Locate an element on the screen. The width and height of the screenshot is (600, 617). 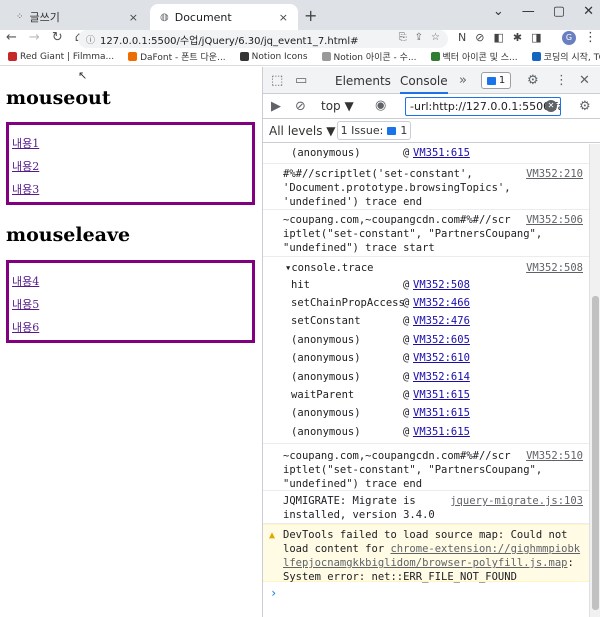
tab-title: 글쓰기 is located at coordinates (44, 17).